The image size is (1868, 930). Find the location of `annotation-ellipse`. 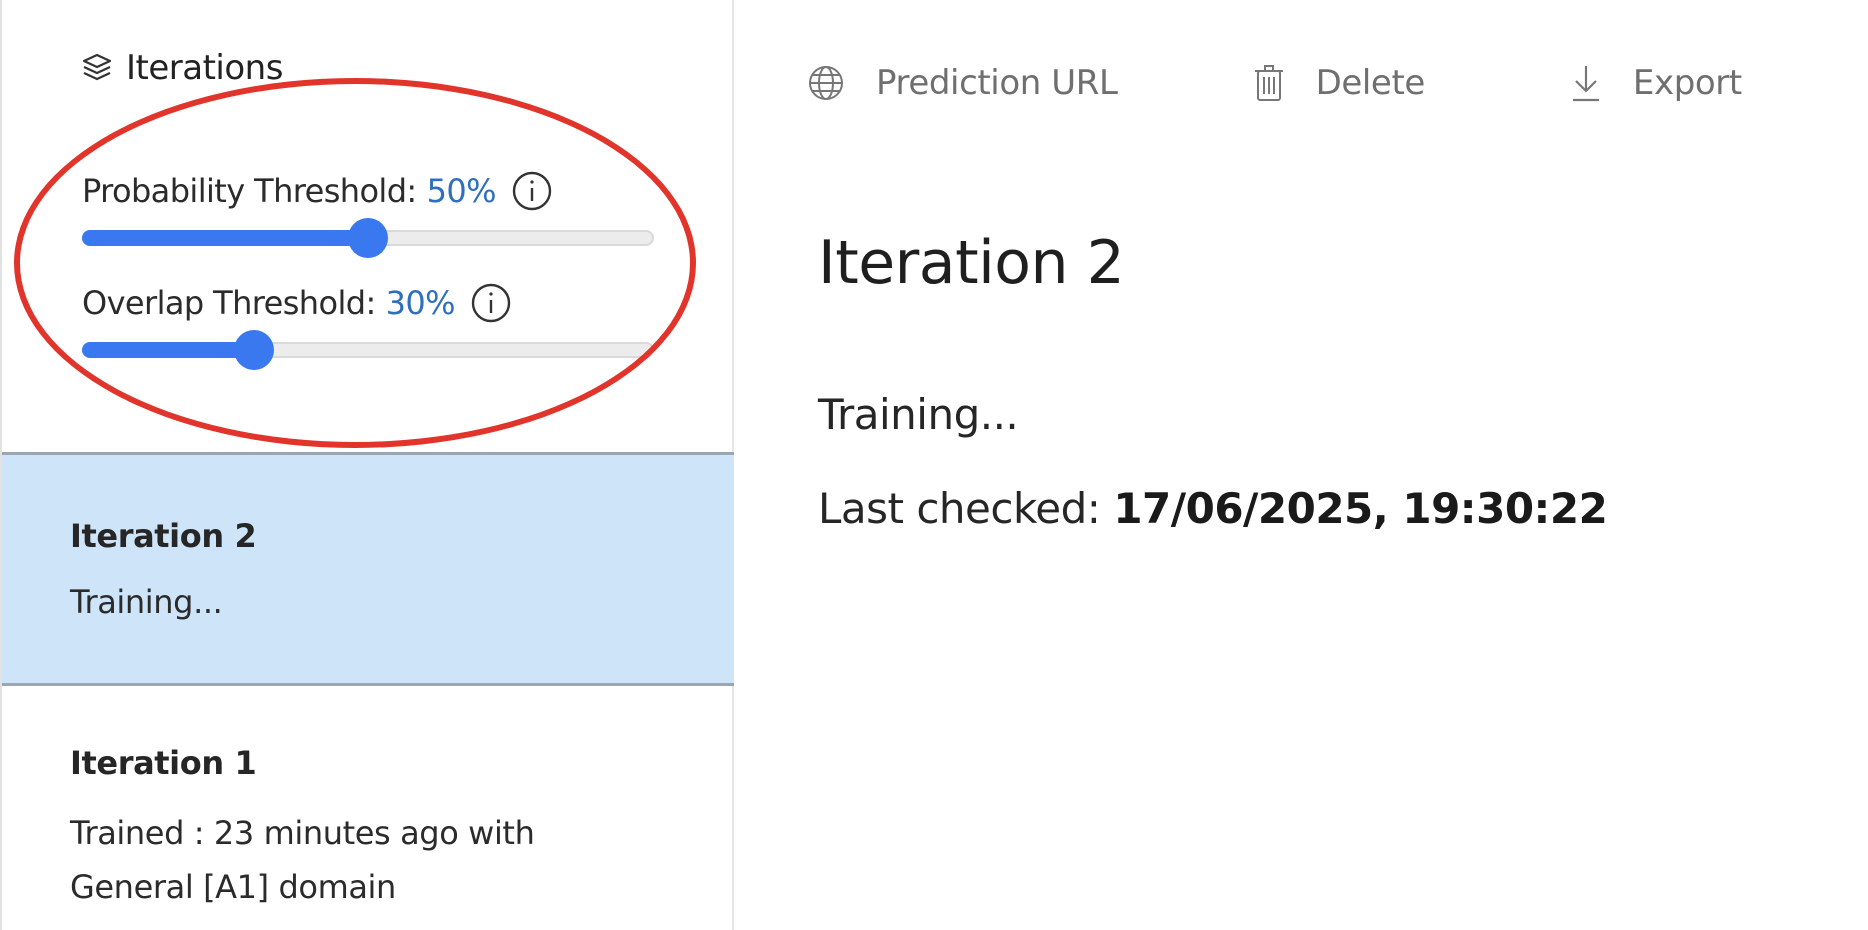

annotation-ellipse is located at coordinates (355, 263).